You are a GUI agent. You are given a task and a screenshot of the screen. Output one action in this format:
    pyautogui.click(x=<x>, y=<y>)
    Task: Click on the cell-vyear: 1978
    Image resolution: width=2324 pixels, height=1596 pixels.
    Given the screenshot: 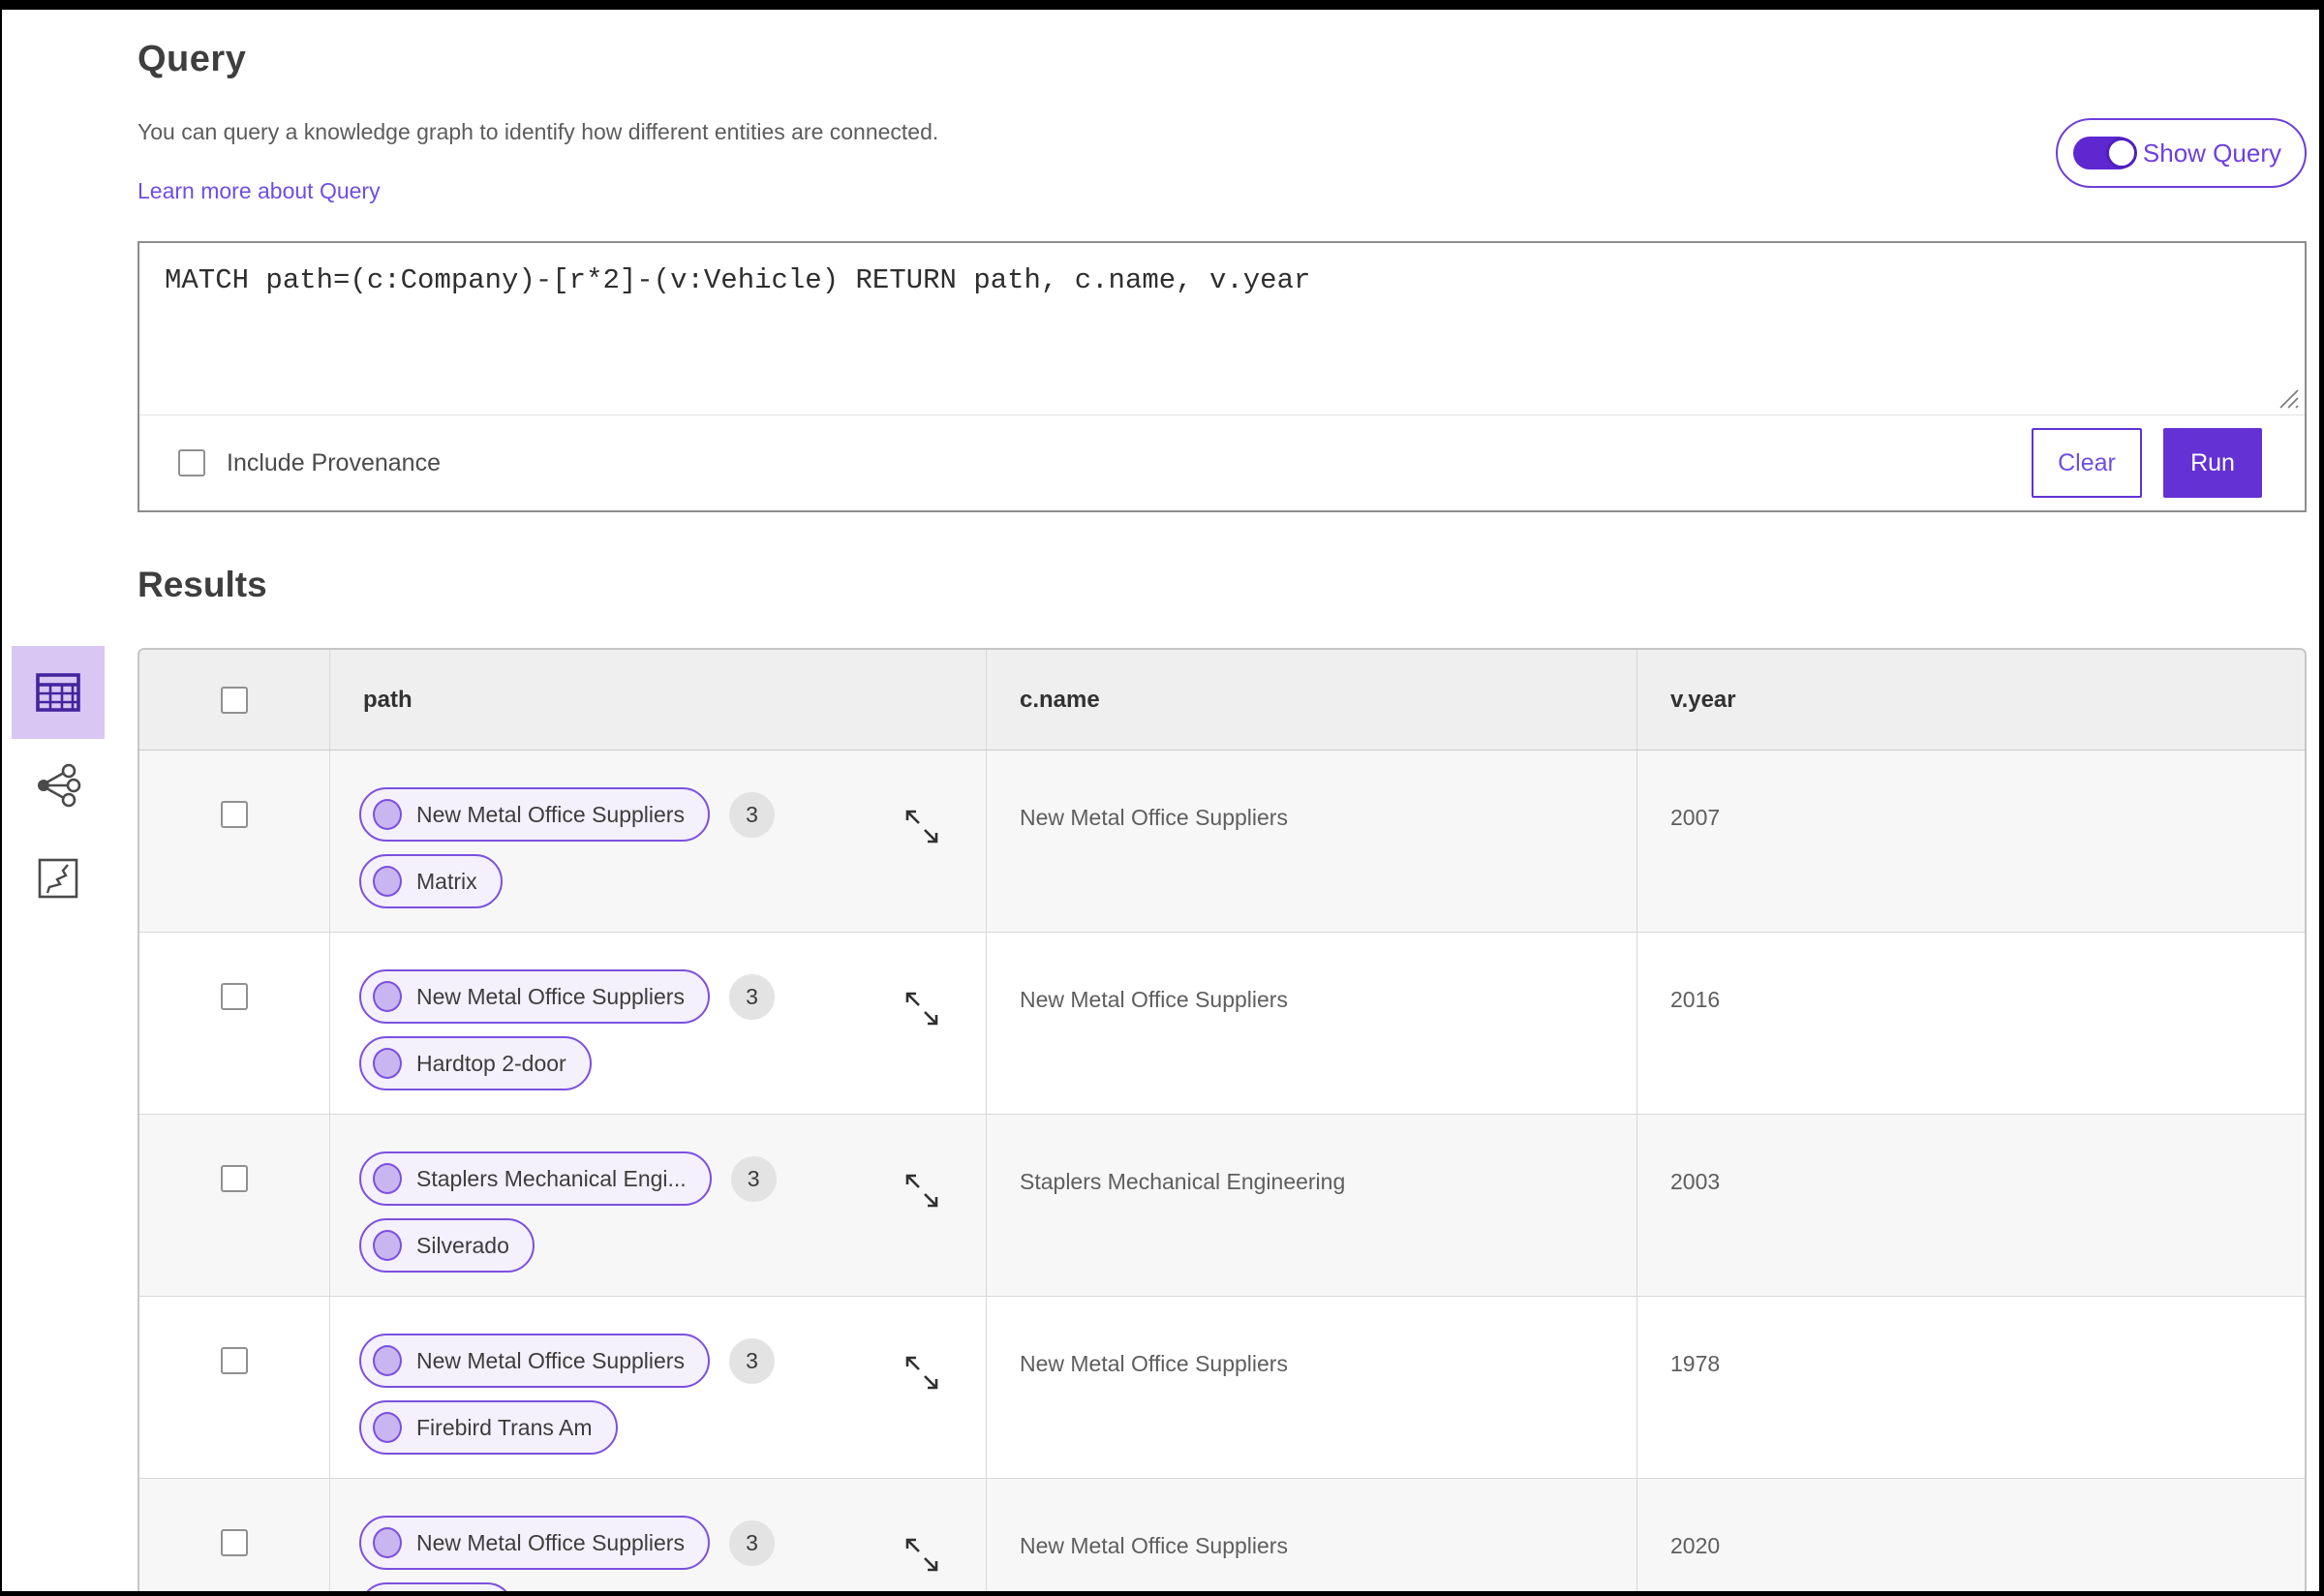 What is the action you would take?
    pyautogui.click(x=1971, y=1387)
    